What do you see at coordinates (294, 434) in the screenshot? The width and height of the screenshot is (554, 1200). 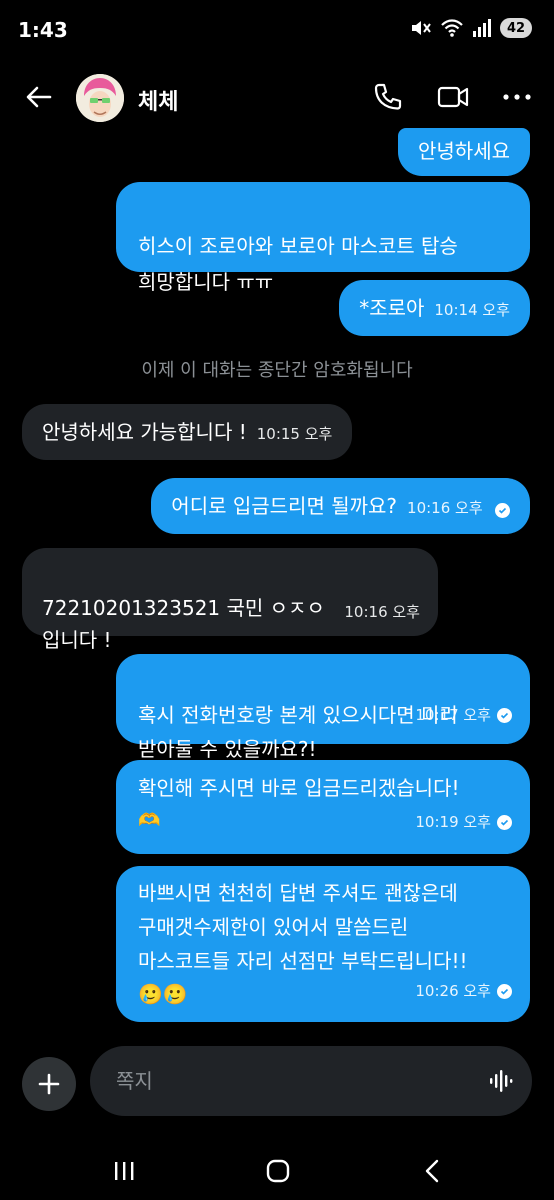 I see `message-time: 10:15 오후` at bounding box center [294, 434].